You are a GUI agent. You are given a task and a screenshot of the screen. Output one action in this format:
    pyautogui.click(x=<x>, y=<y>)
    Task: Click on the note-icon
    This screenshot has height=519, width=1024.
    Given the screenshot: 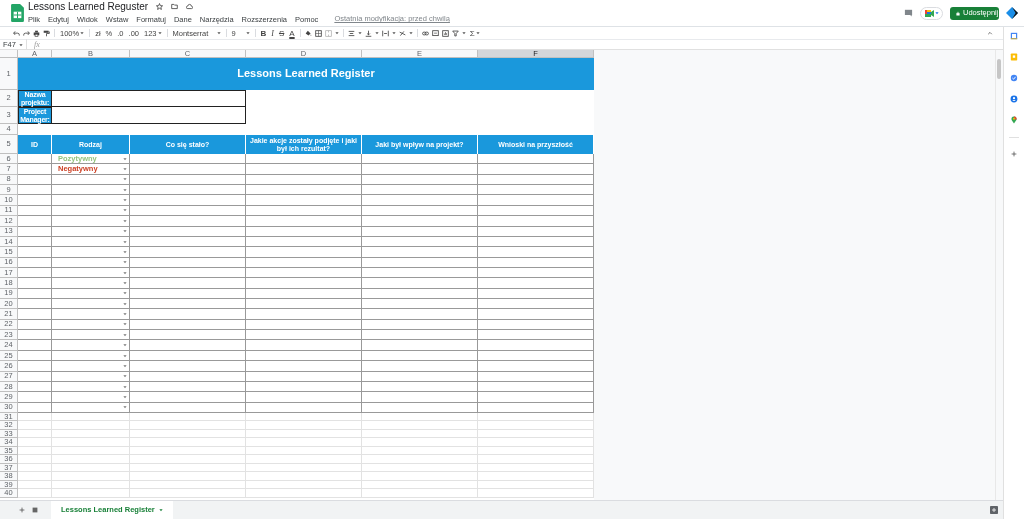 What is the action you would take?
    pyautogui.click(x=1014, y=57)
    